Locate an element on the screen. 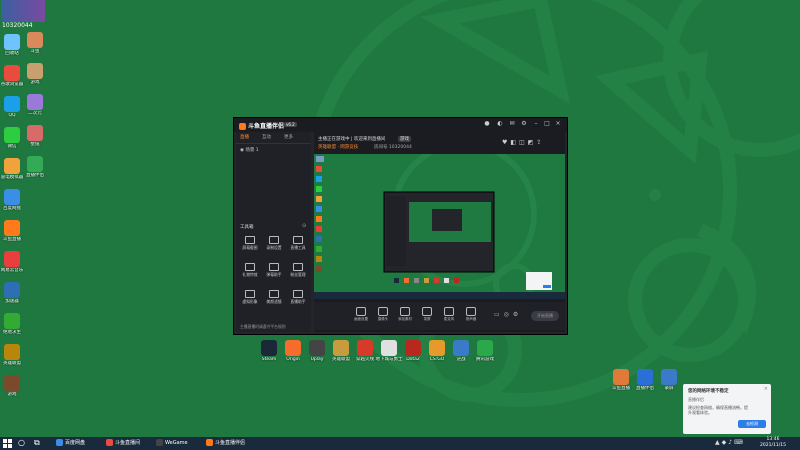 This screenshot has width=800, height=450. mic-icon is located at coordinates (449, 311).